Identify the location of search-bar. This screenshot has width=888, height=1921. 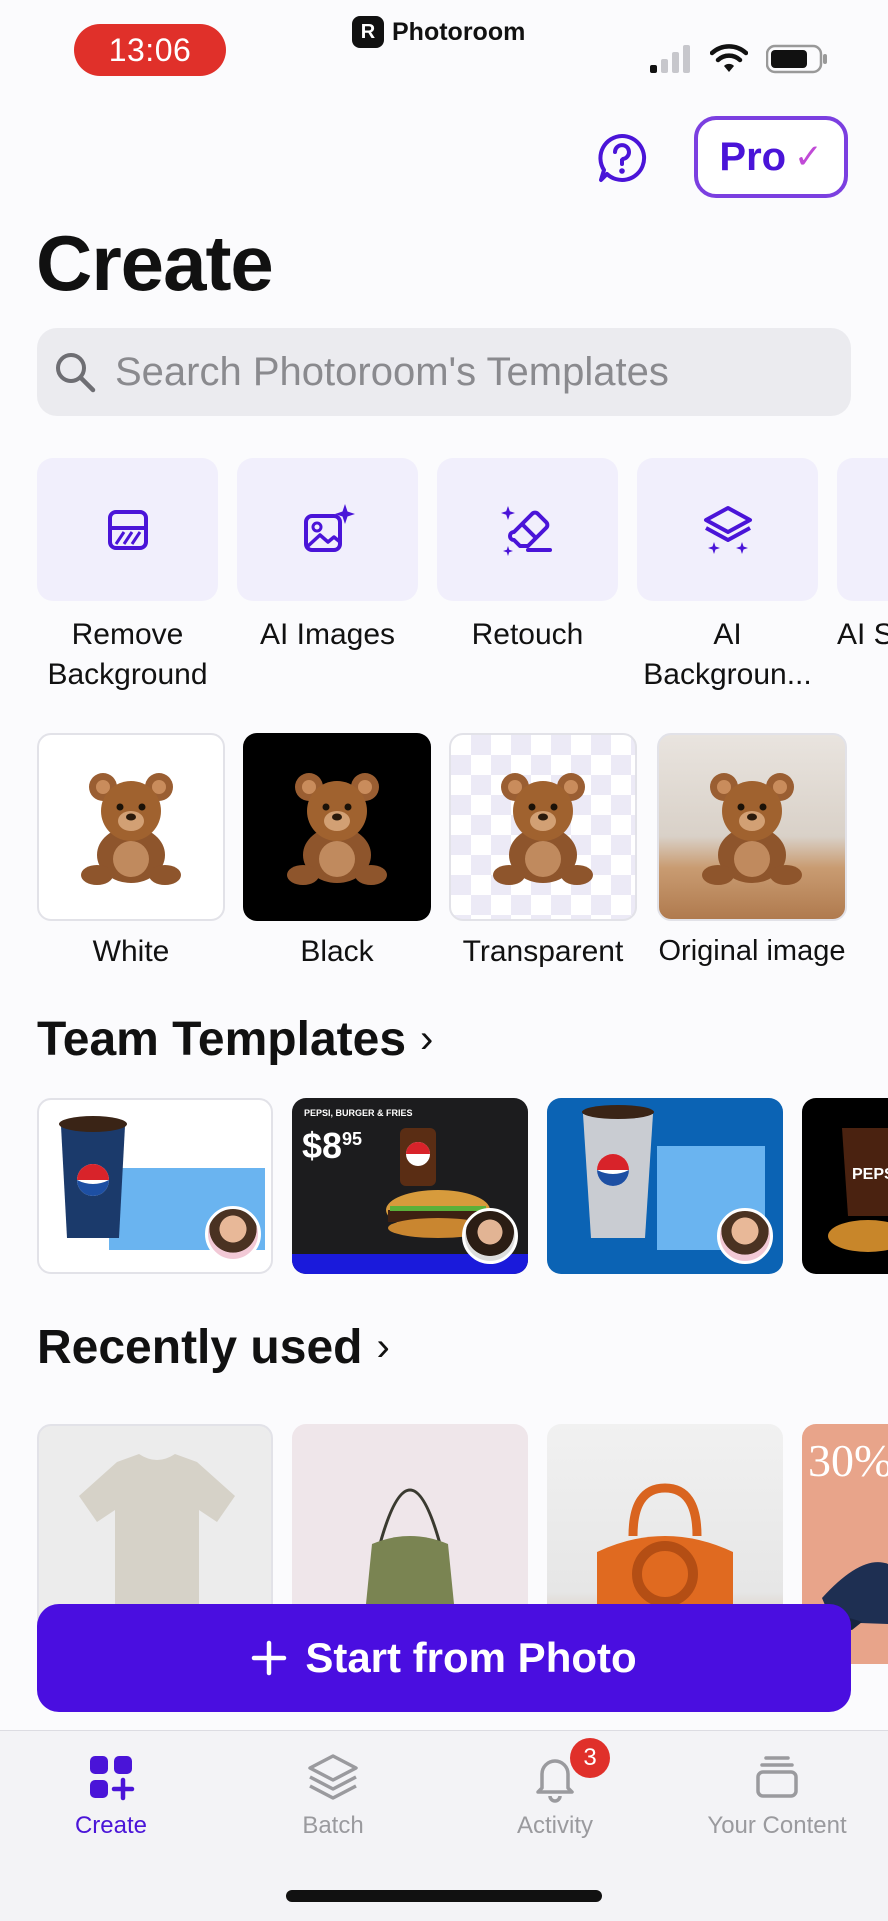
(444, 372).